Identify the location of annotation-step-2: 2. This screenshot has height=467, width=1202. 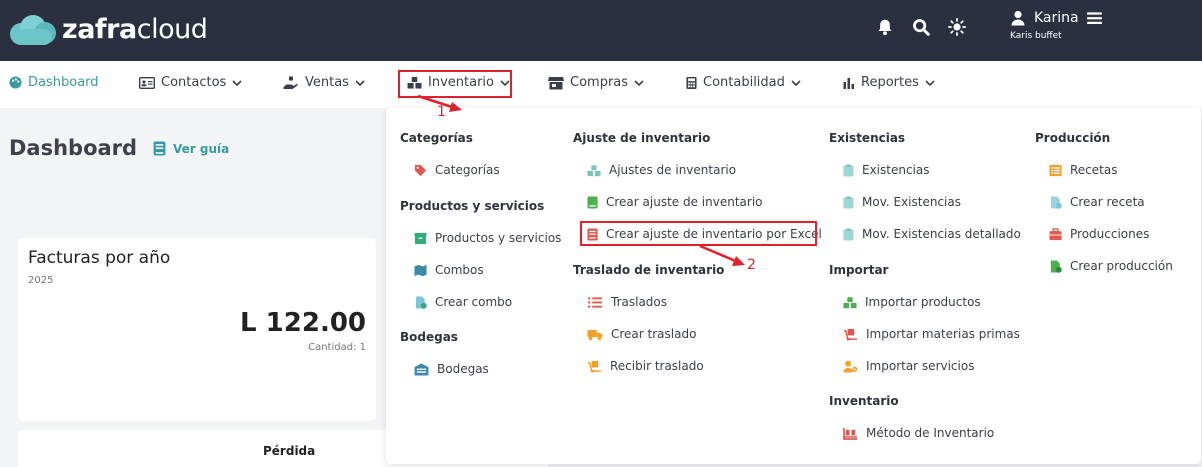
(751, 265).